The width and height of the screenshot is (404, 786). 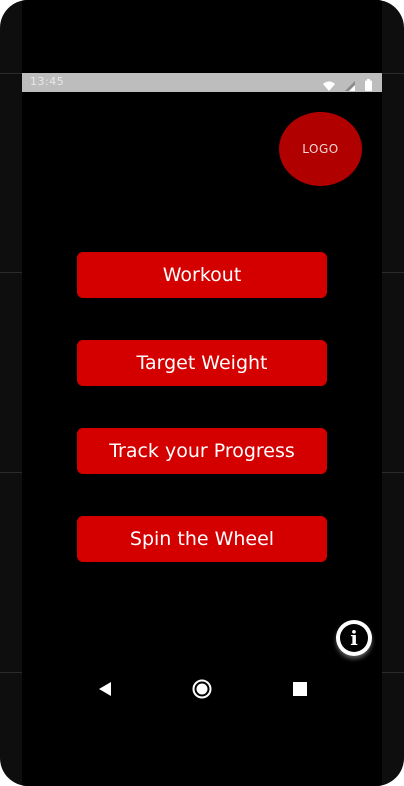 I want to click on wifi-icon, so click(x=329, y=85).